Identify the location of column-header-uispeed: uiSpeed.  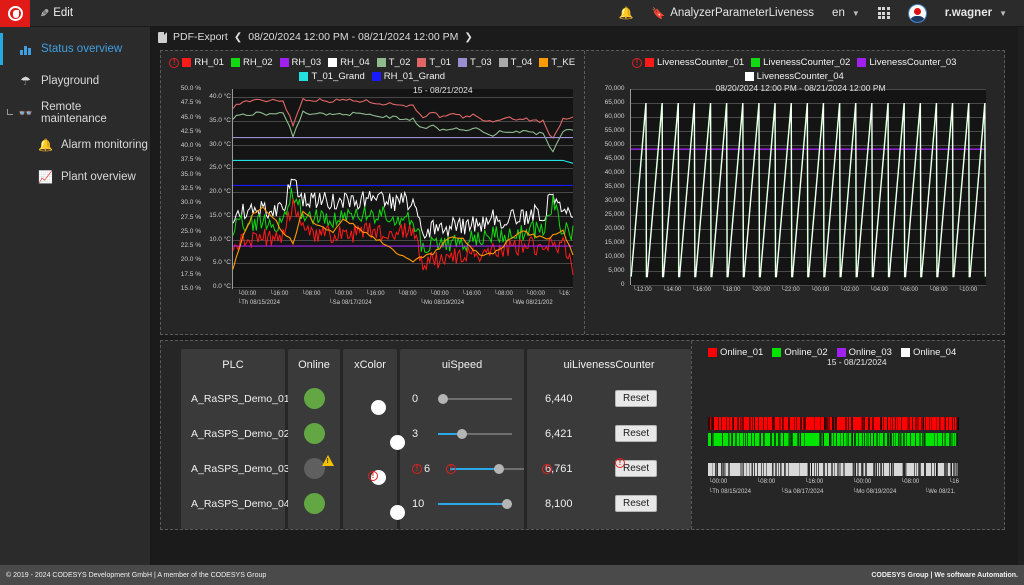
(462, 365).